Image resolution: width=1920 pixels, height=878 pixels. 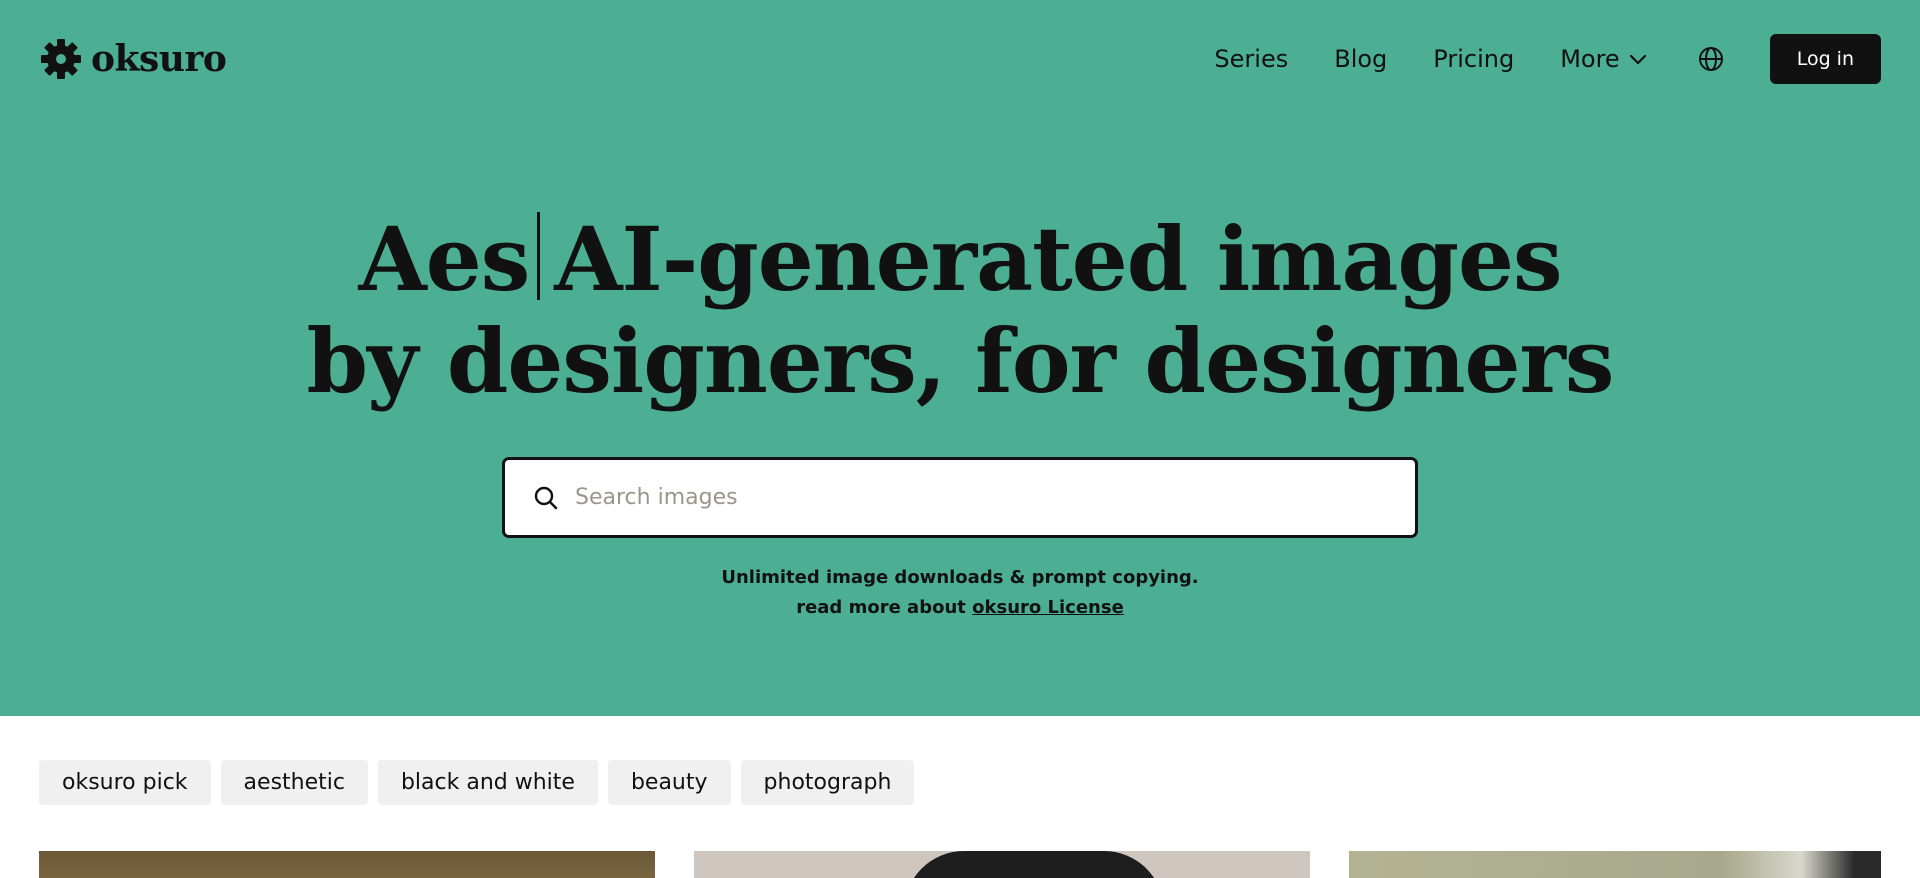 What do you see at coordinates (1825, 59) in the screenshot?
I see `login-button: Log in` at bounding box center [1825, 59].